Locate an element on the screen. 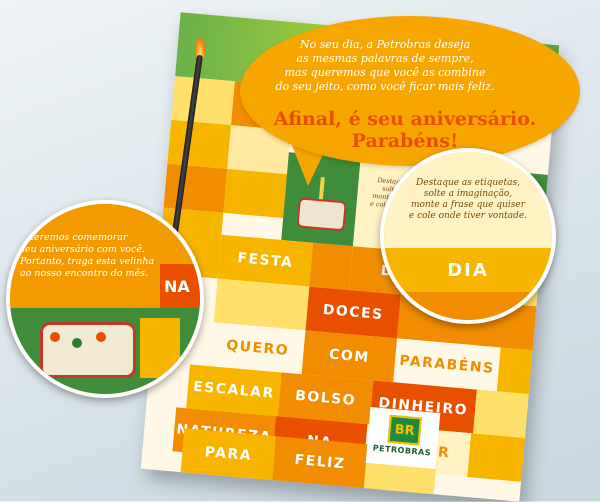  bubble-headline: Afinal, é seu aniversário. Parabéns! is located at coordinates (405, 130).